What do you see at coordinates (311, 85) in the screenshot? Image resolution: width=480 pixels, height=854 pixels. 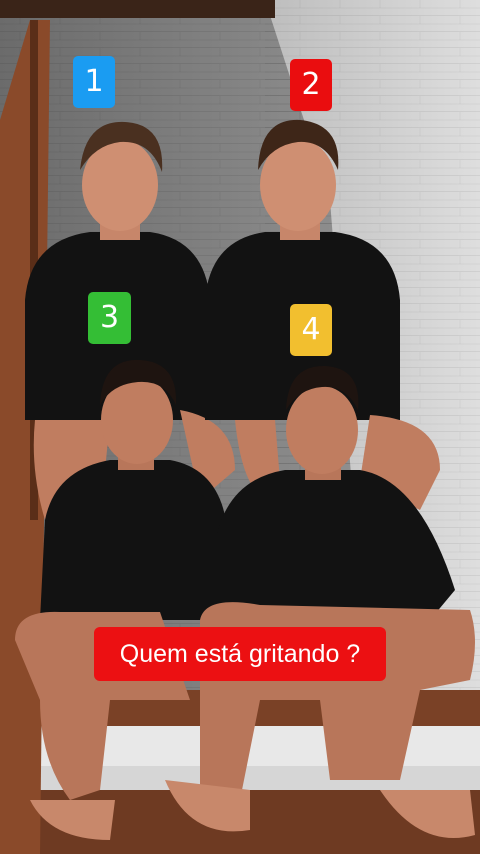 I see `badge-number-2: 2` at bounding box center [311, 85].